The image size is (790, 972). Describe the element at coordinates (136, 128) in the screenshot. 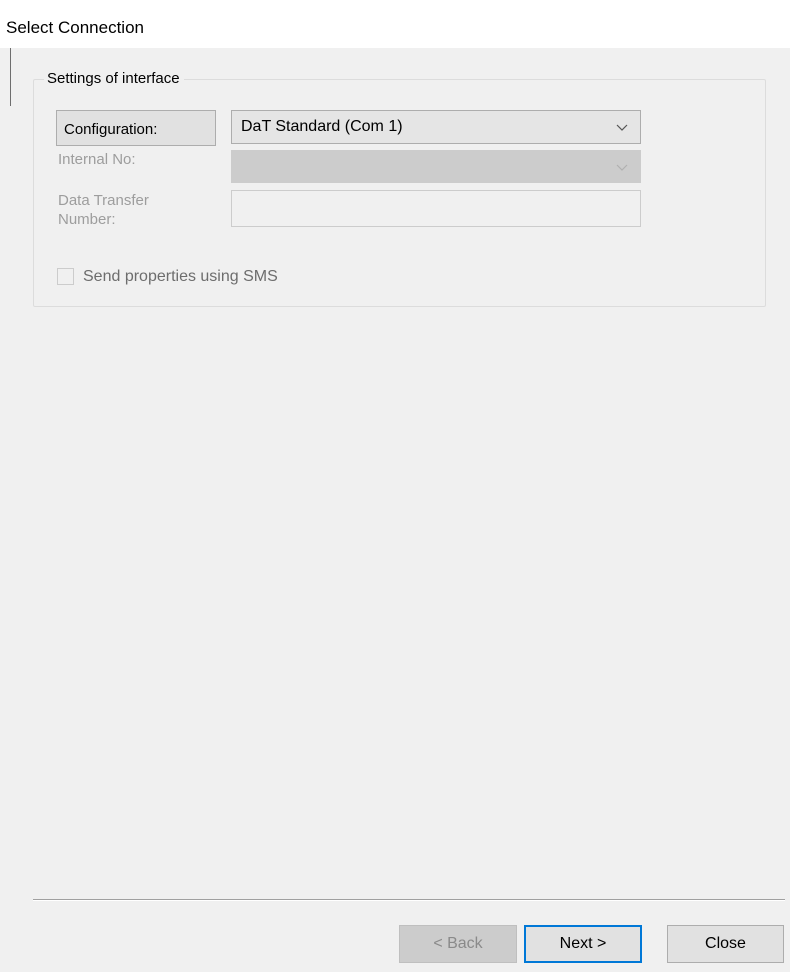

I see `configuration-button: Configuration:` at that location.